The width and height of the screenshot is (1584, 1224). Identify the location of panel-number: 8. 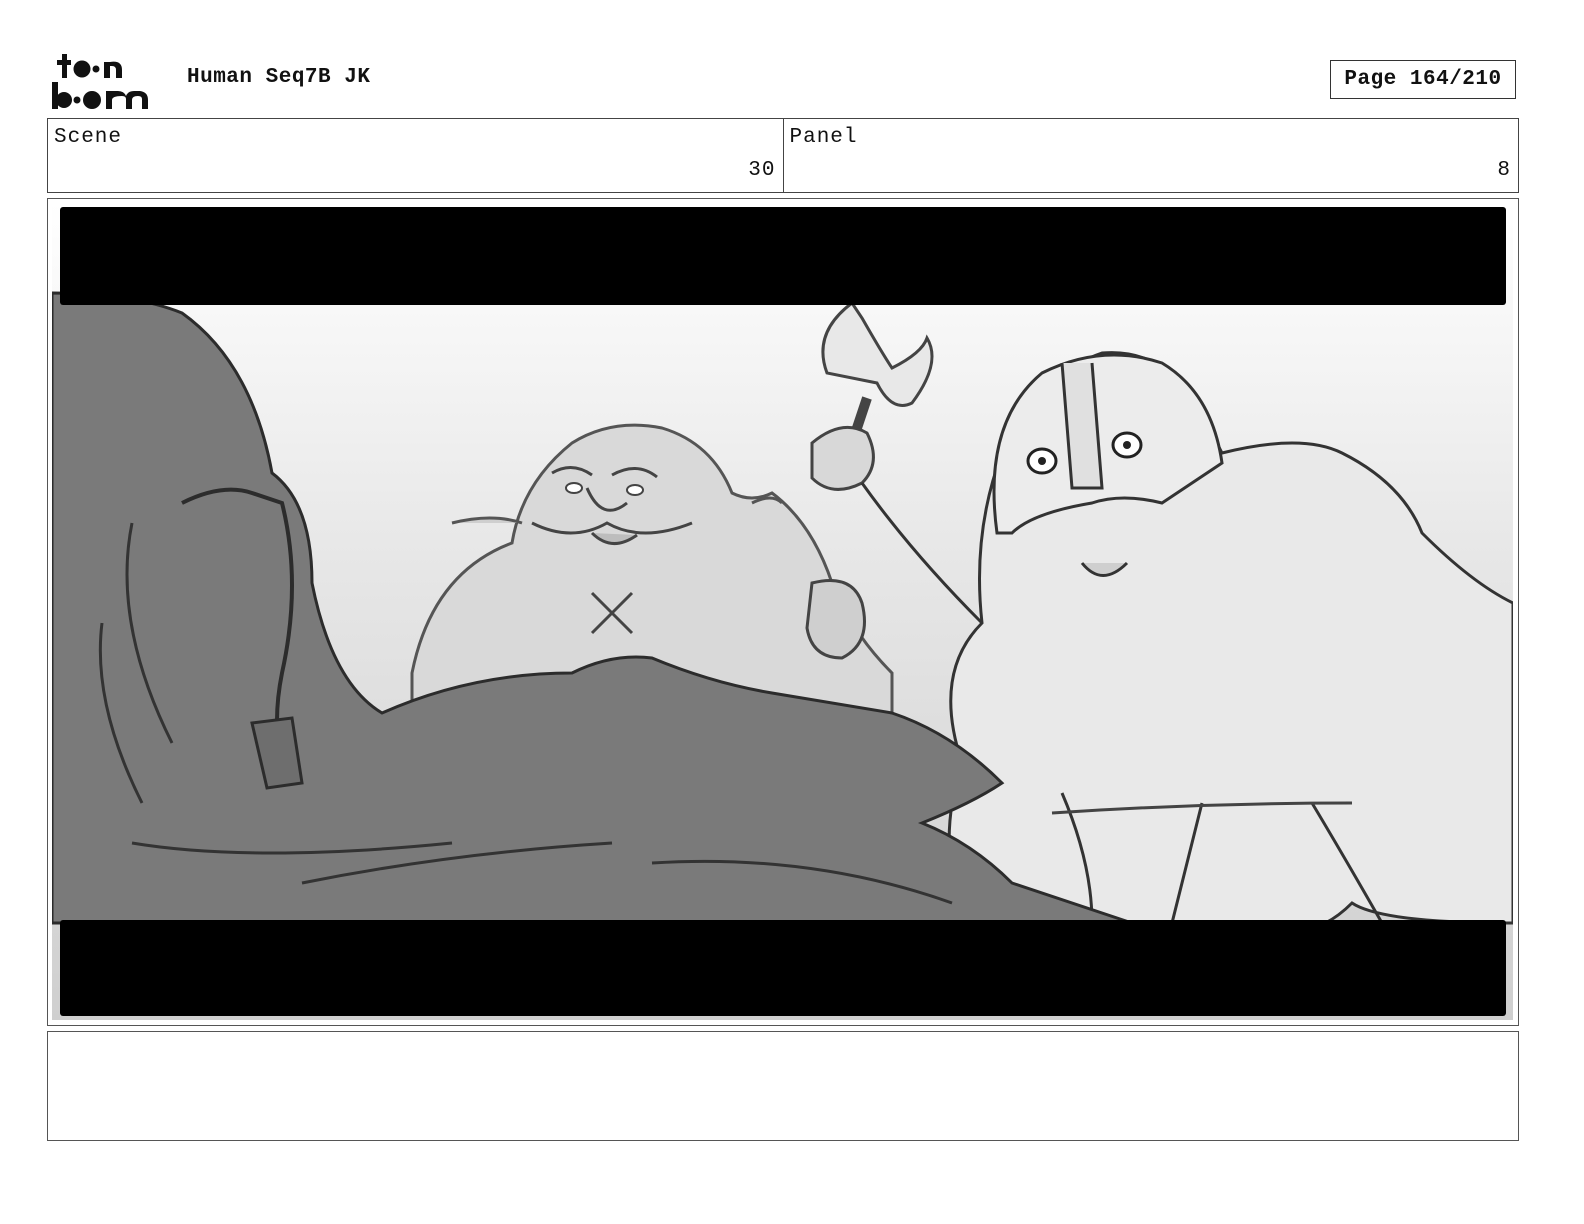
(1504, 170).